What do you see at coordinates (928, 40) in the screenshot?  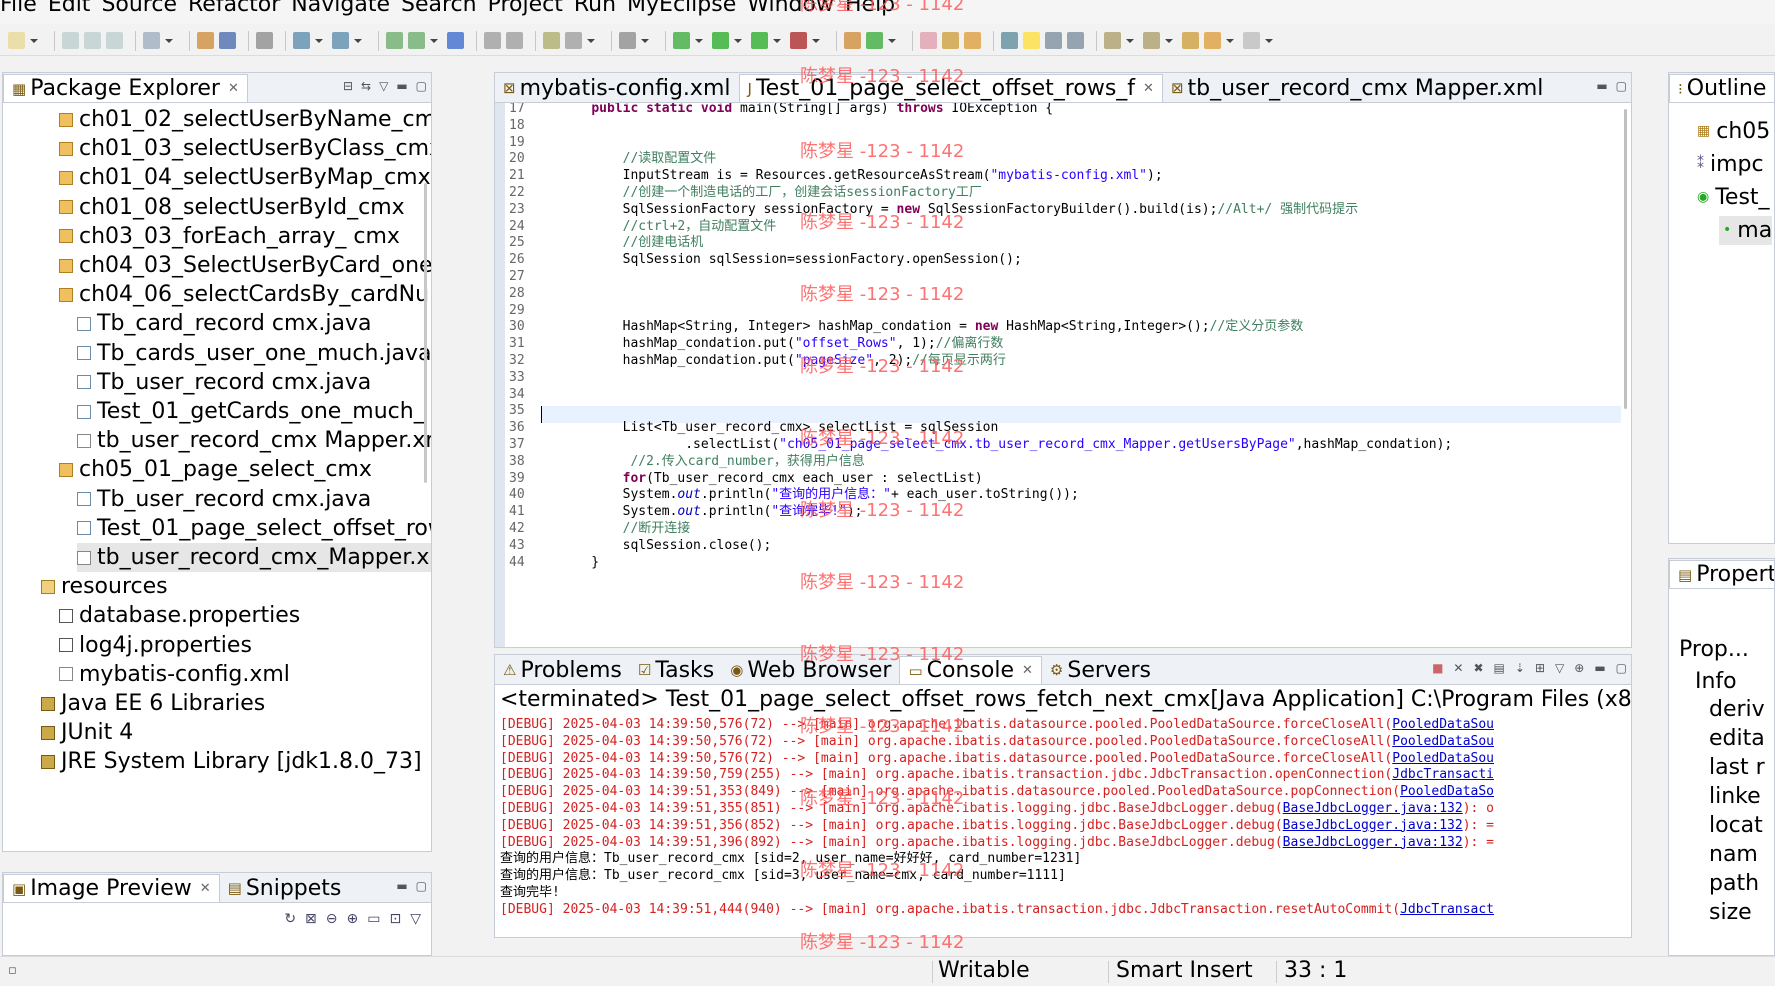 I see `open-folder-icon` at bounding box center [928, 40].